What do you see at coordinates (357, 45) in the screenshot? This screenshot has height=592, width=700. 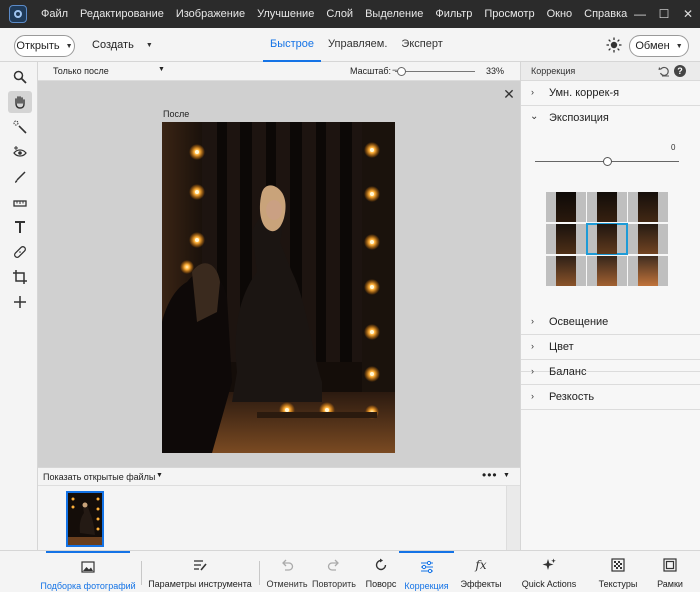 I see `tab-guided: Управляем.` at bounding box center [357, 45].